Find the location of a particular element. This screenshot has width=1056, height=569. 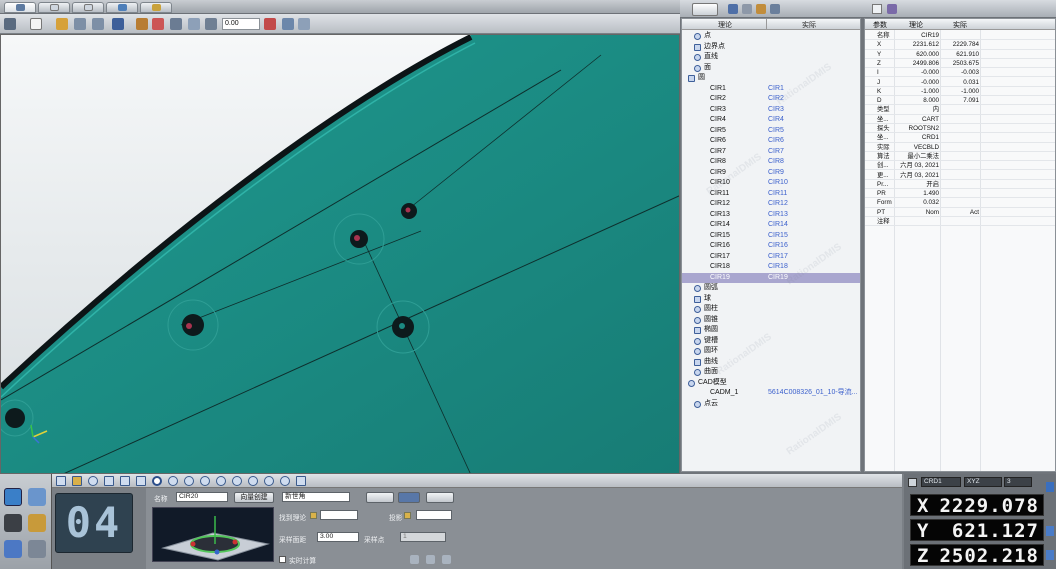

props-row: I -0.000 -0.003 is located at coordinates (960, 73).